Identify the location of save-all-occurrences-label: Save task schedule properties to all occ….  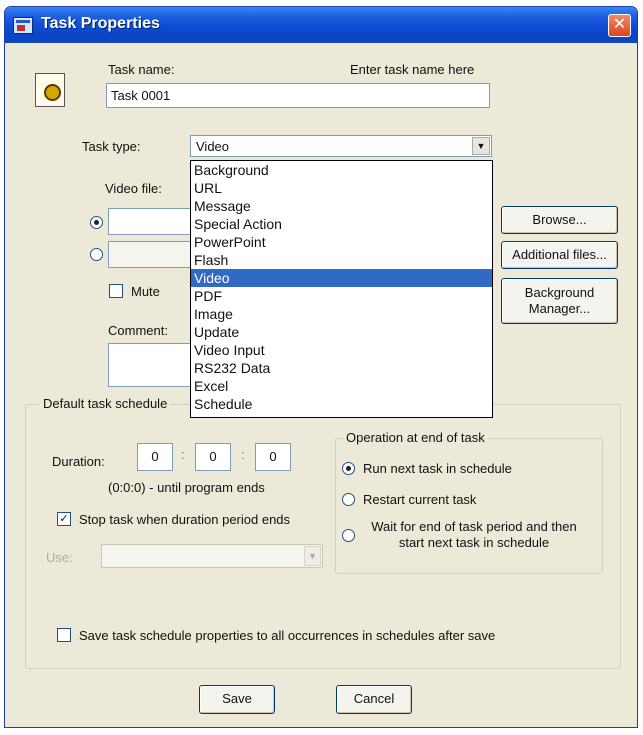
(287, 635).